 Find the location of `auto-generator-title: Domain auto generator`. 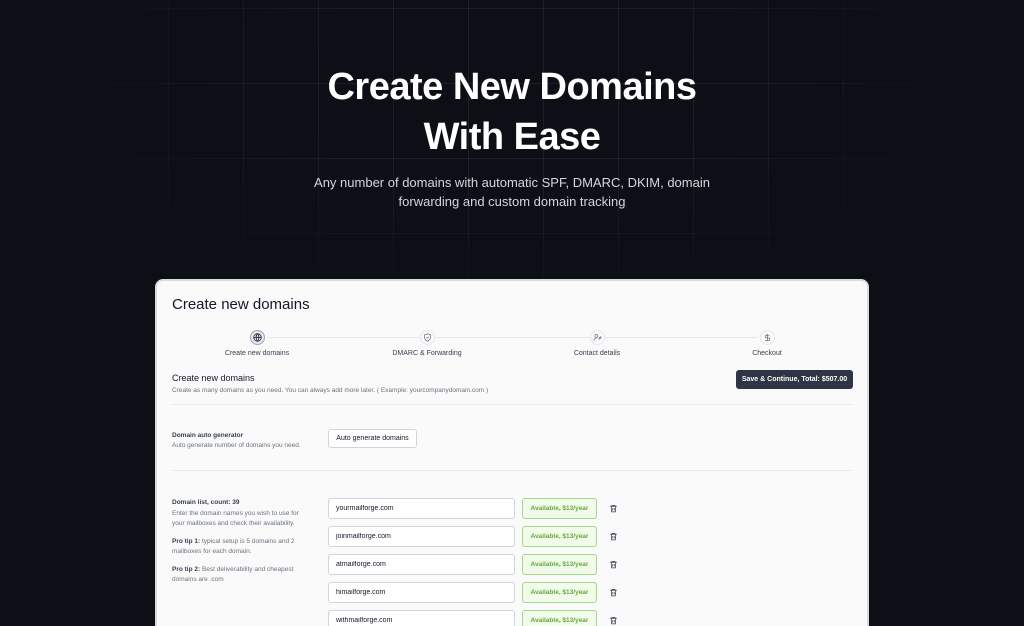

auto-generator-title: Domain auto generator is located at coordinates (208, 435).